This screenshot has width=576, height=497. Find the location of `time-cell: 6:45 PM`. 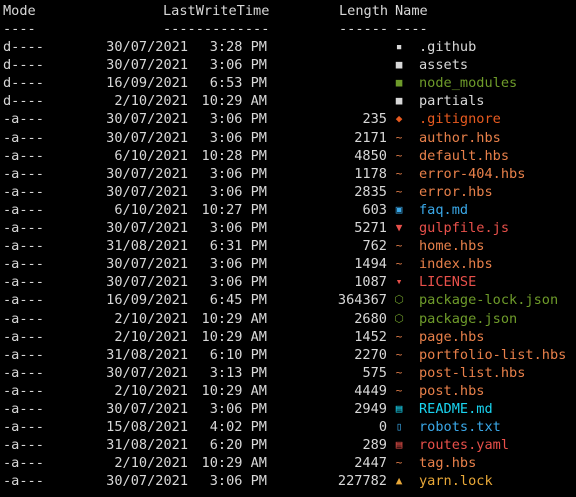

time-cell: 6:45 PM is located at coordinates (238, 300).